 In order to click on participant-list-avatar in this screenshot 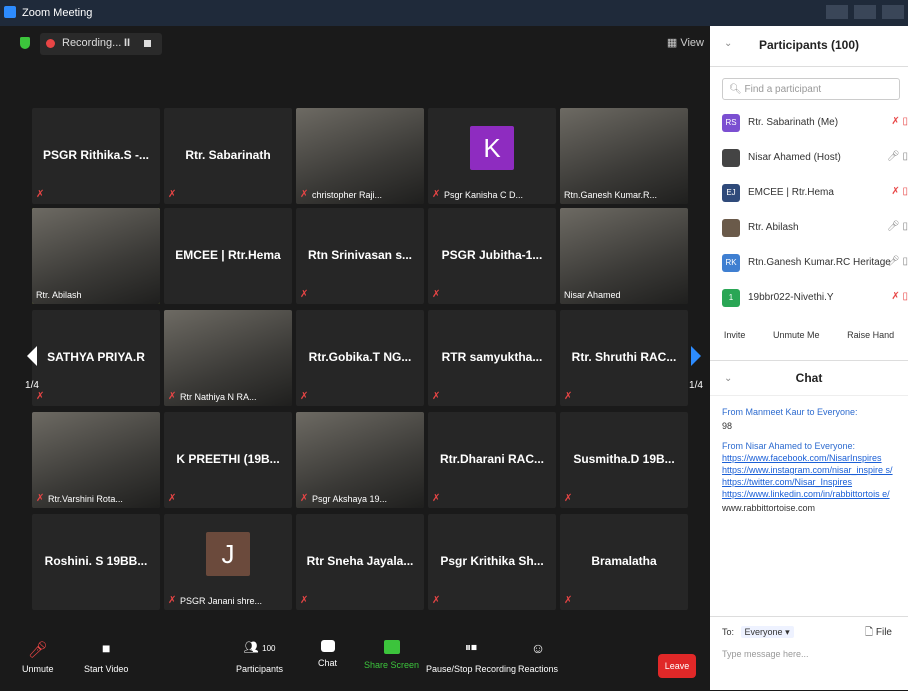, I will do `click(731, 228)`.